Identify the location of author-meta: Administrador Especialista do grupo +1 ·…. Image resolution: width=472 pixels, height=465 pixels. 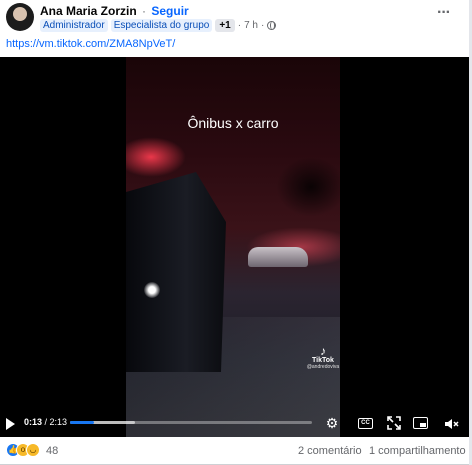
(158, 25).